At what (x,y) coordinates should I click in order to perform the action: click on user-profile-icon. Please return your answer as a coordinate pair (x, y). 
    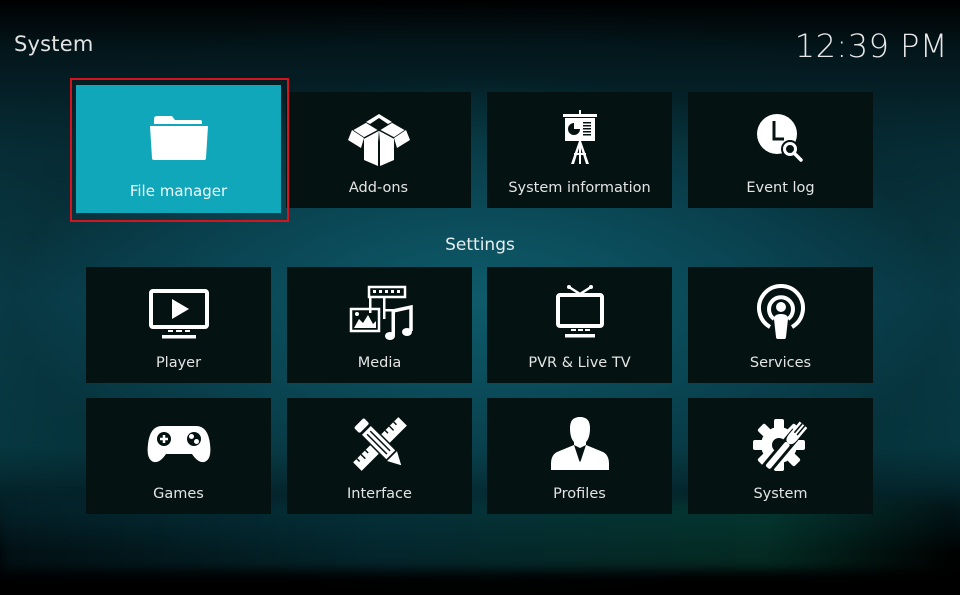
    Looking at the image, I should click on (580, 444).